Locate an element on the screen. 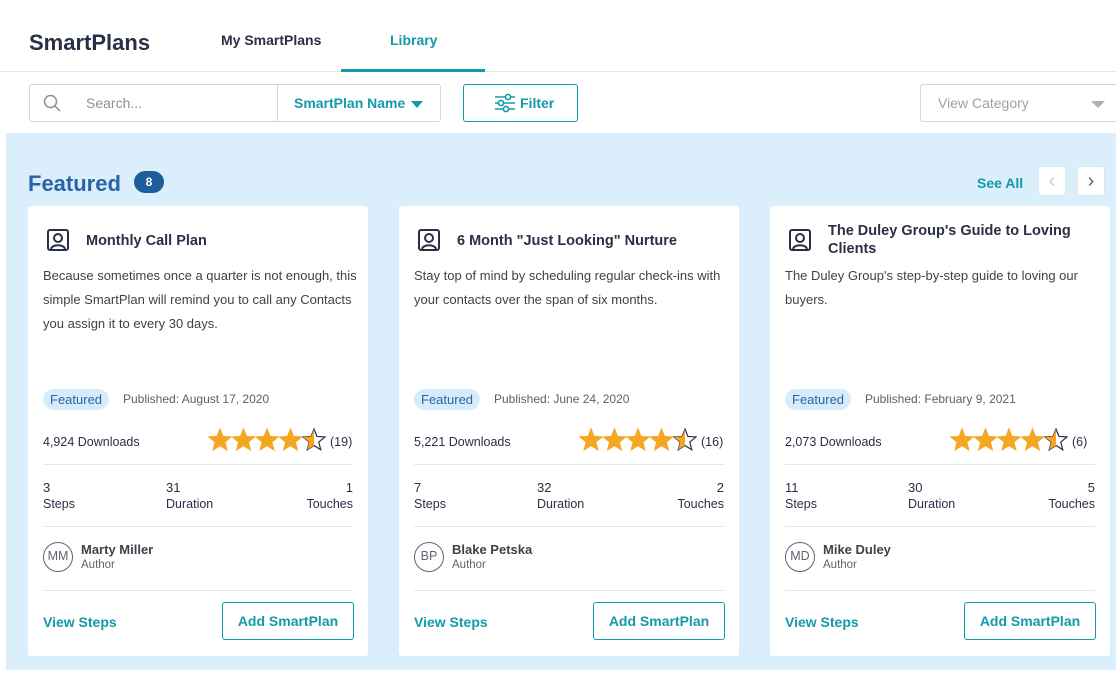 This screenshot has height=682, width=1116. published-date: Published: February 9, 2021 is located at coordinates (940, 399).